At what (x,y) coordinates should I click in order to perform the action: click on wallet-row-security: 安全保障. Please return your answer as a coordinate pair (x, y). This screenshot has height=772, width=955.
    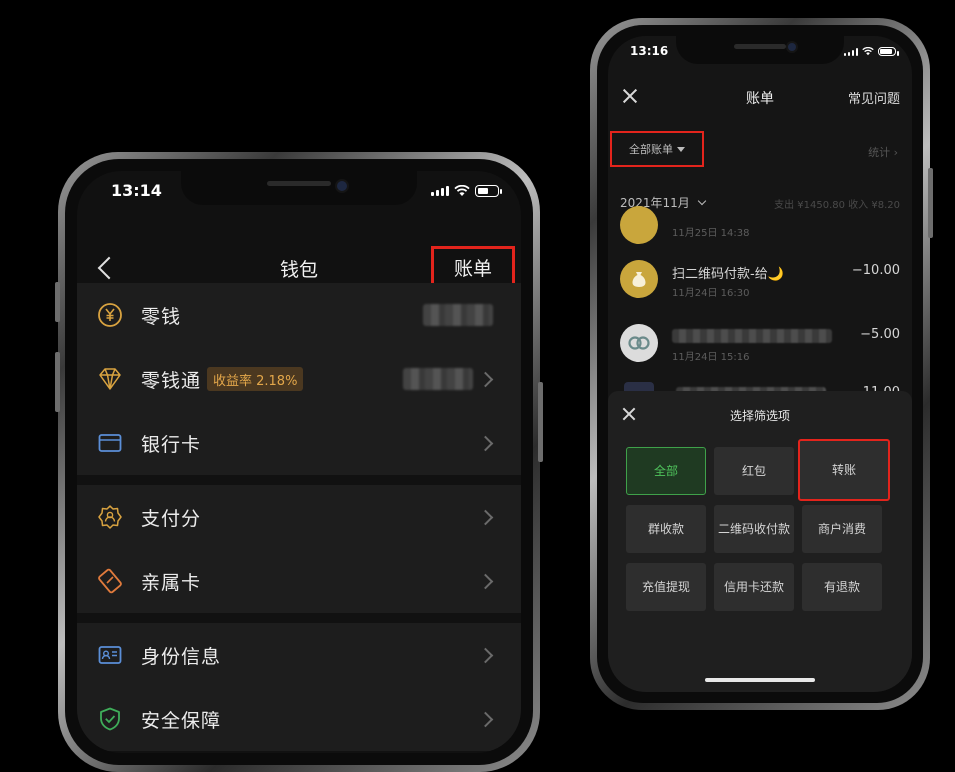
    Looking at the image, I should click on (299, 719).